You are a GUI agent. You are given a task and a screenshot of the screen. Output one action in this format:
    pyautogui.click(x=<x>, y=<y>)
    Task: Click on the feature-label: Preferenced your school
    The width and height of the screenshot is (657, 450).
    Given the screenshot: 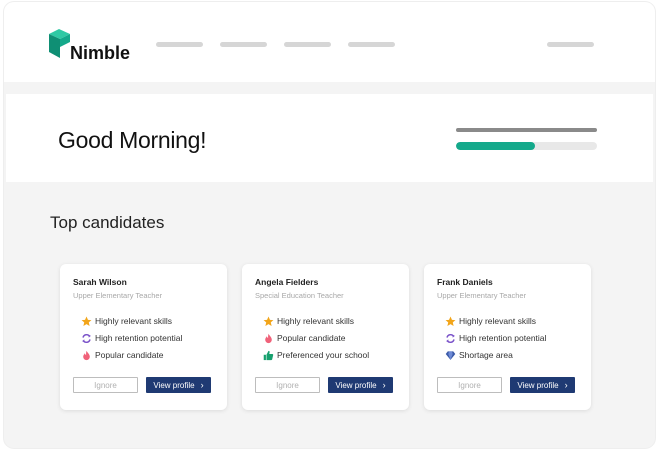 What is the action you would take?
    pyautogui.click(x=323, y=355)
    